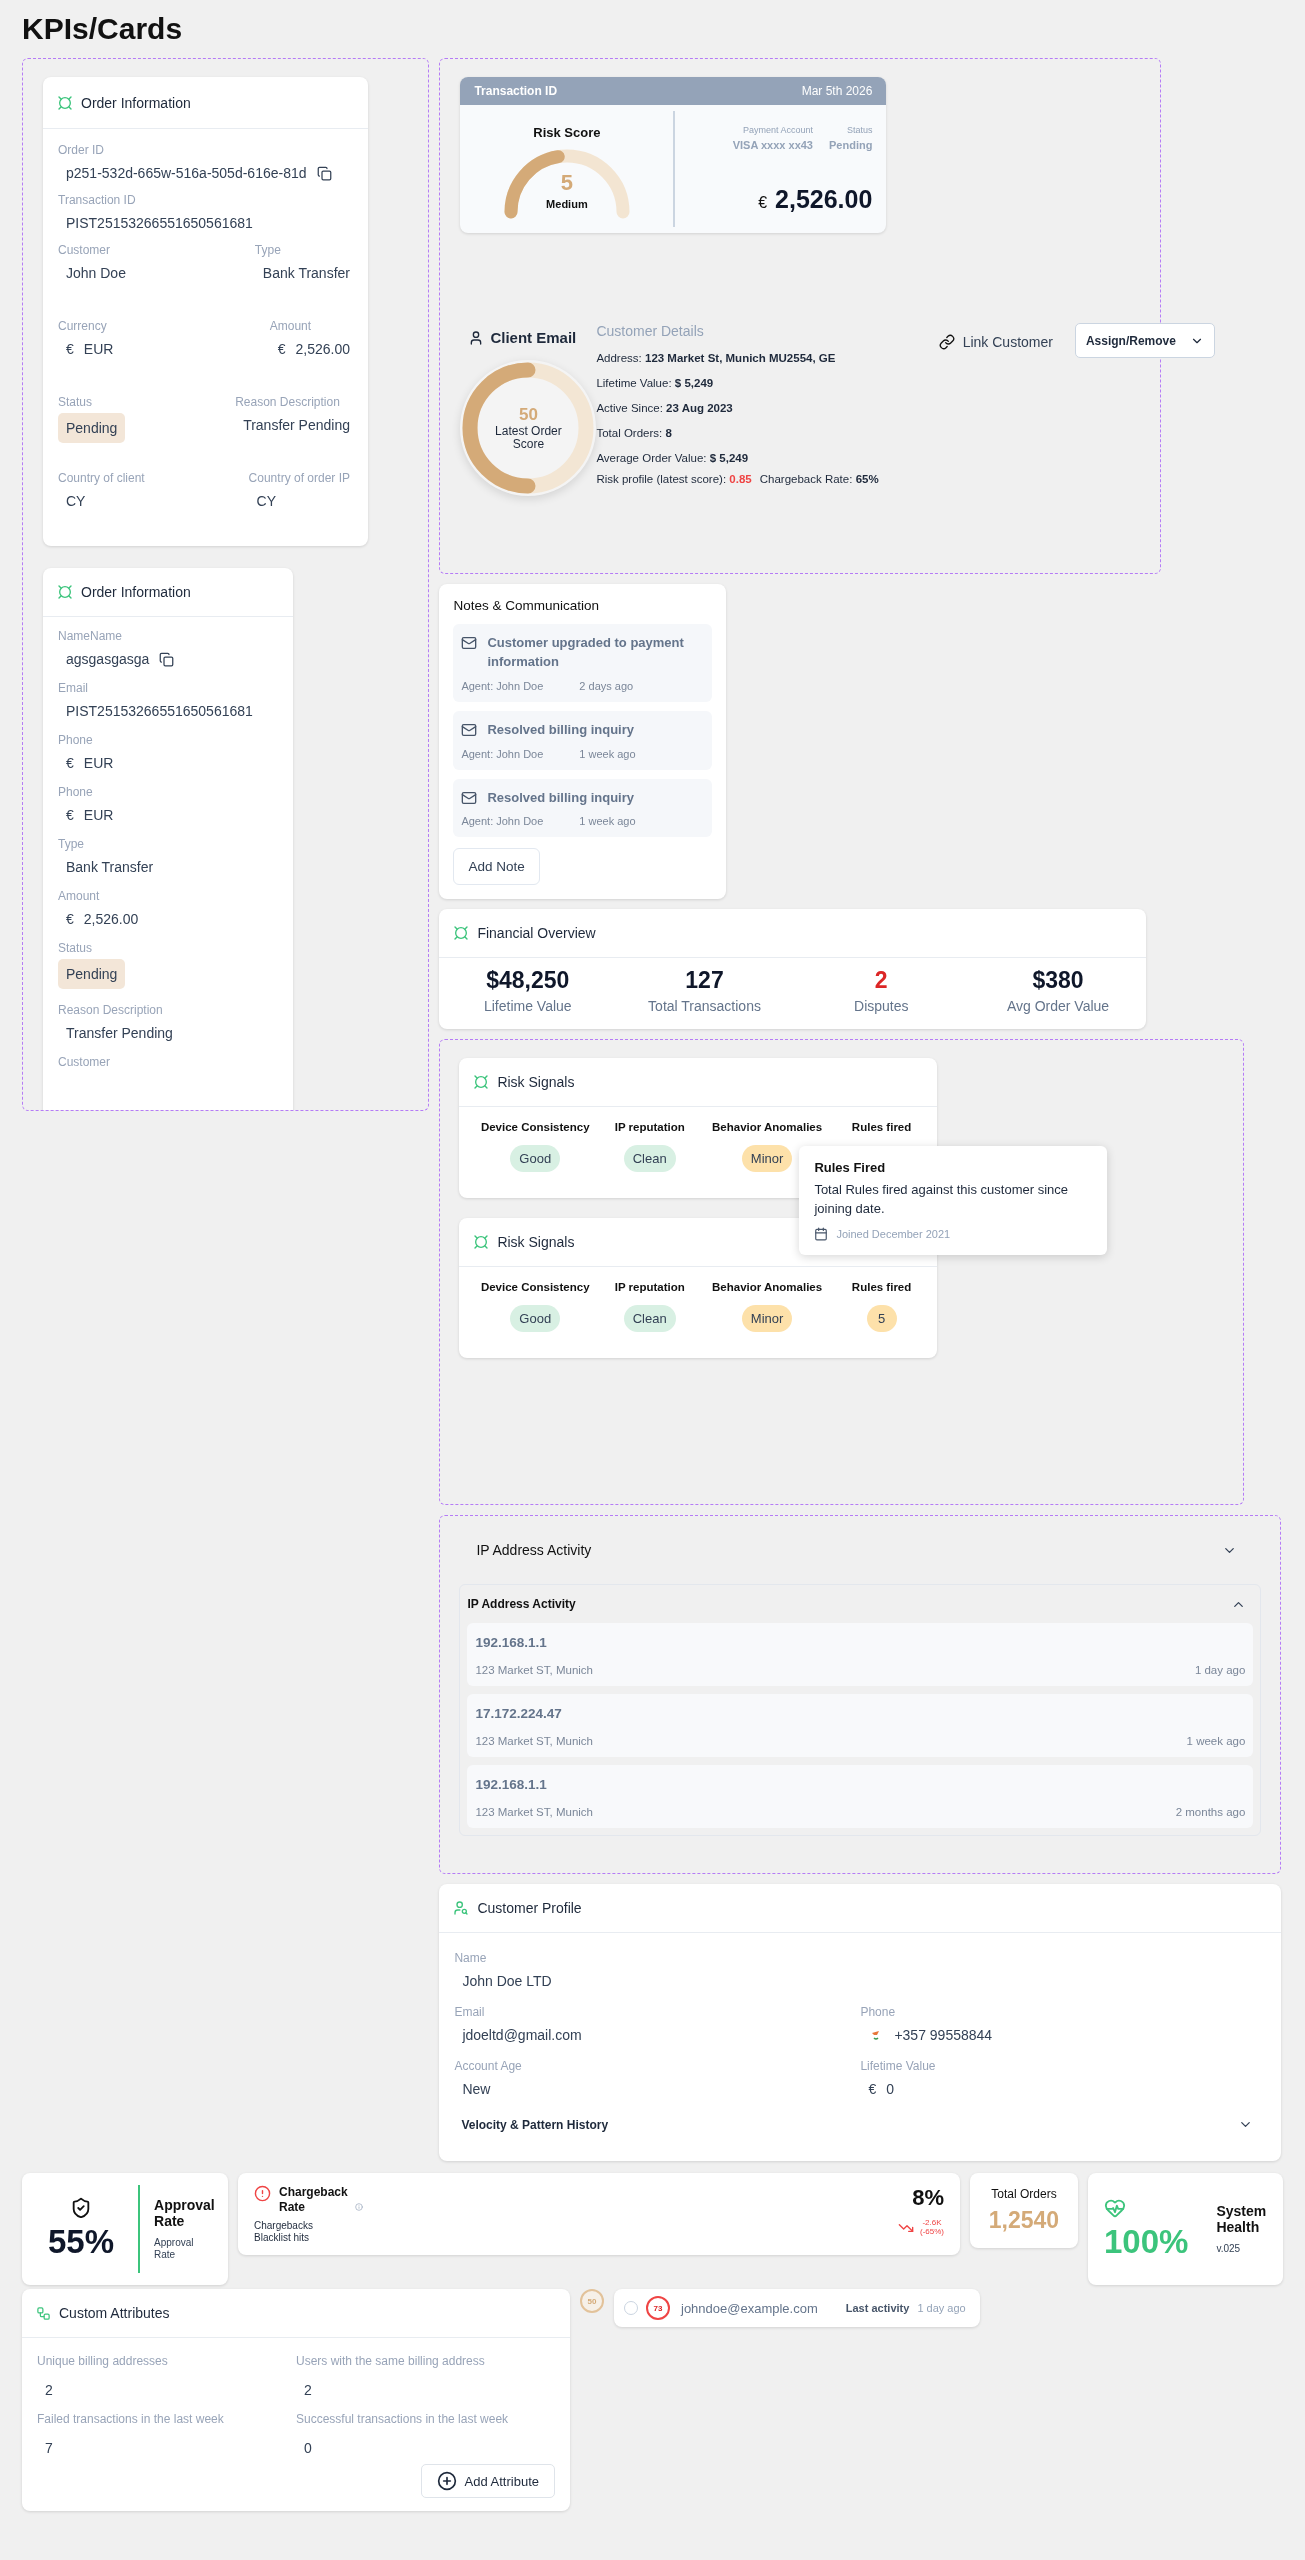 The height and width of the screenshot is (2560, 1305). I want to click on status-badge: Pending, so click(92, 428).